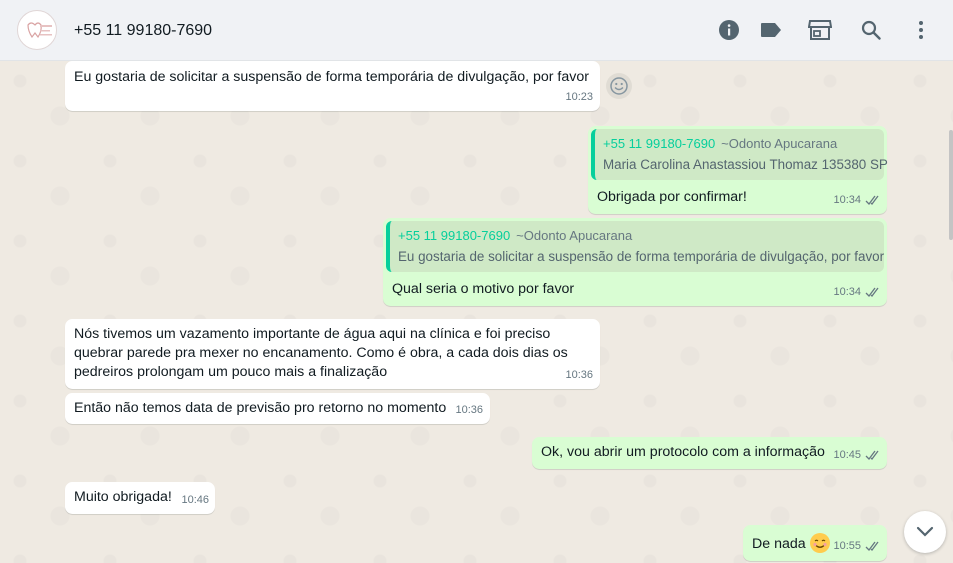 The height and width of the screenshot is (563, 953). Describe the element at coordinates (729, 30) in the screenshot. I see `info-icon` at that location.